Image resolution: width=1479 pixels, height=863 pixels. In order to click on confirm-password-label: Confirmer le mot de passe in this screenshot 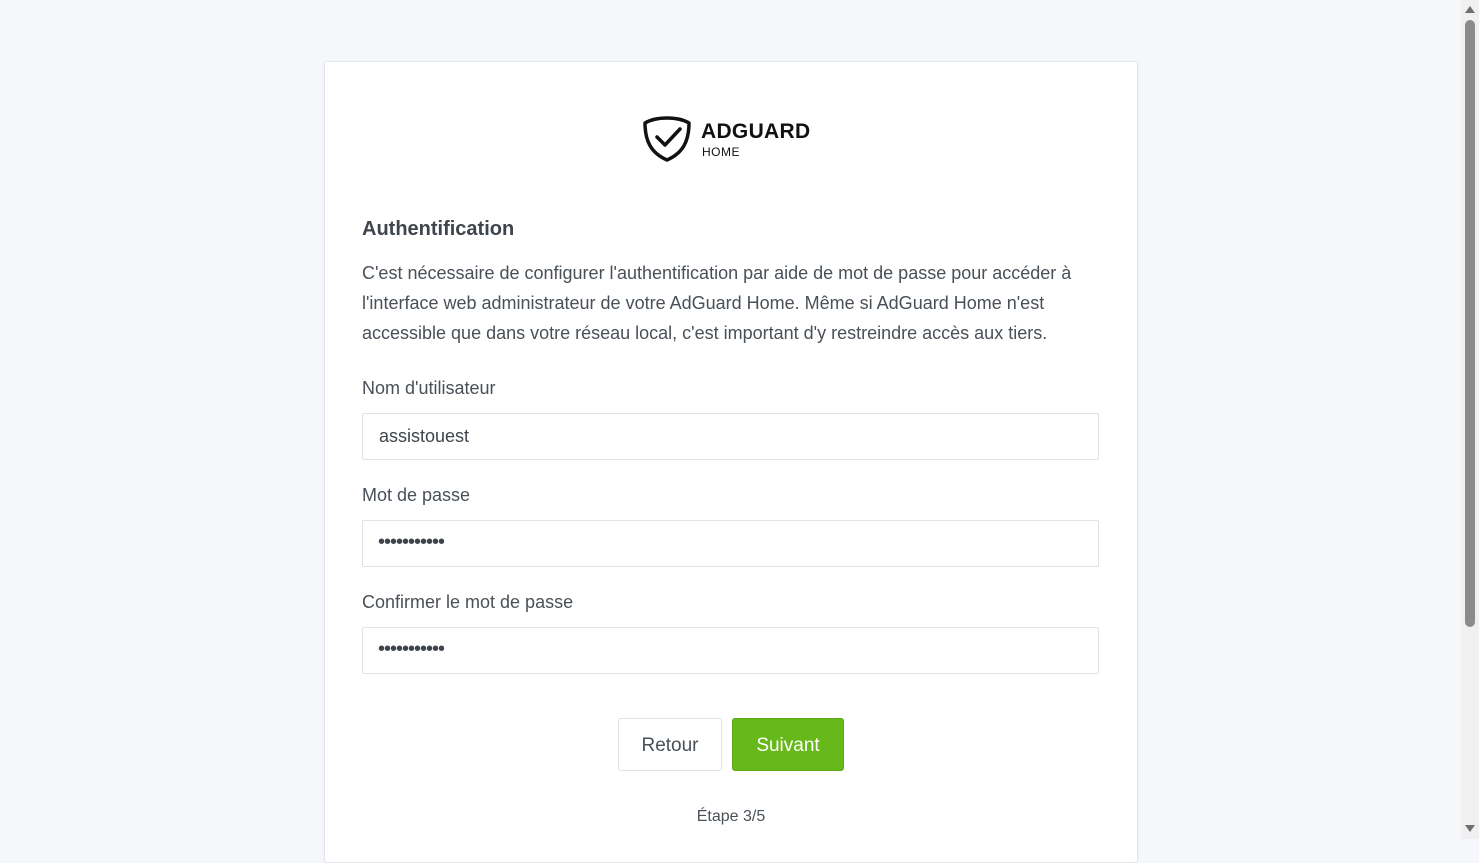, I will do `click(468, 602)`.